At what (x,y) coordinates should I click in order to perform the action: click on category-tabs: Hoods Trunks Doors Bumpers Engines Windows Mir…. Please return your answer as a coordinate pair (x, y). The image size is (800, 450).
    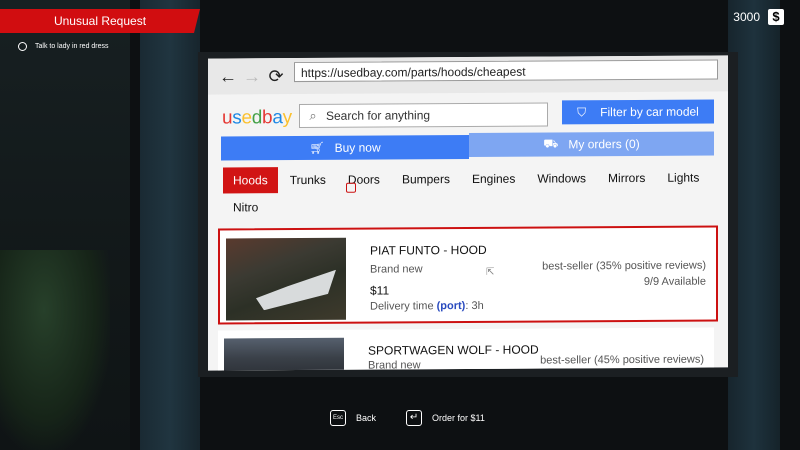
    Looking at the image, I should click on (468, 179).